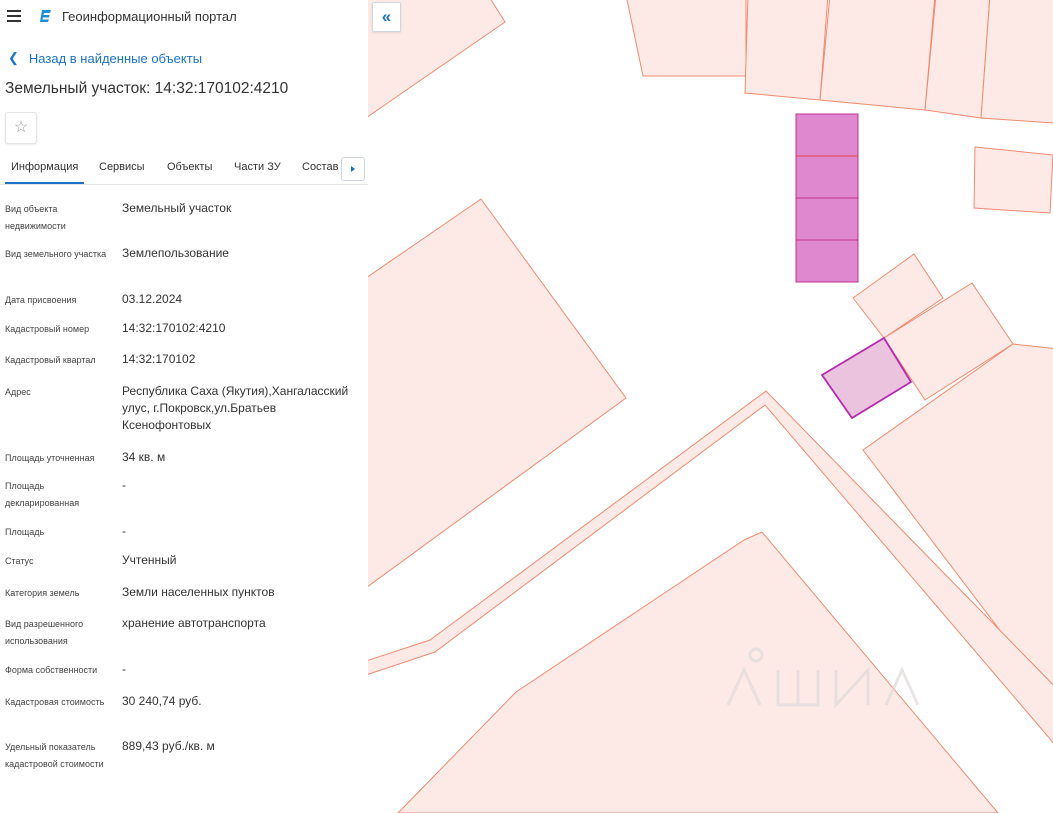  Describe the element at coordinates (51, 670) in the screenshot. I see `property-label: Форма собственности` at that location.